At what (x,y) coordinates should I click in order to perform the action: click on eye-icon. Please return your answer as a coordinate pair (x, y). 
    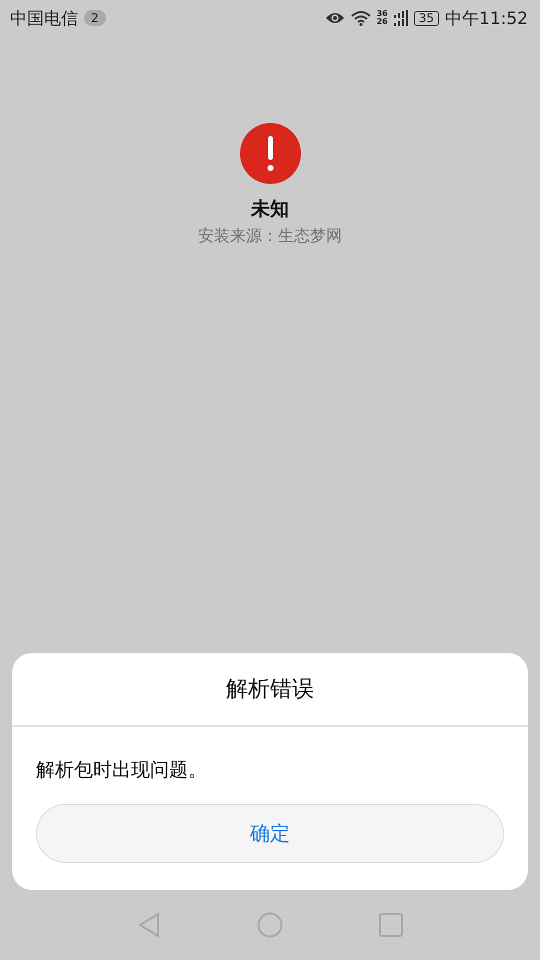
    Looking at the image, I should click on (334, 18).